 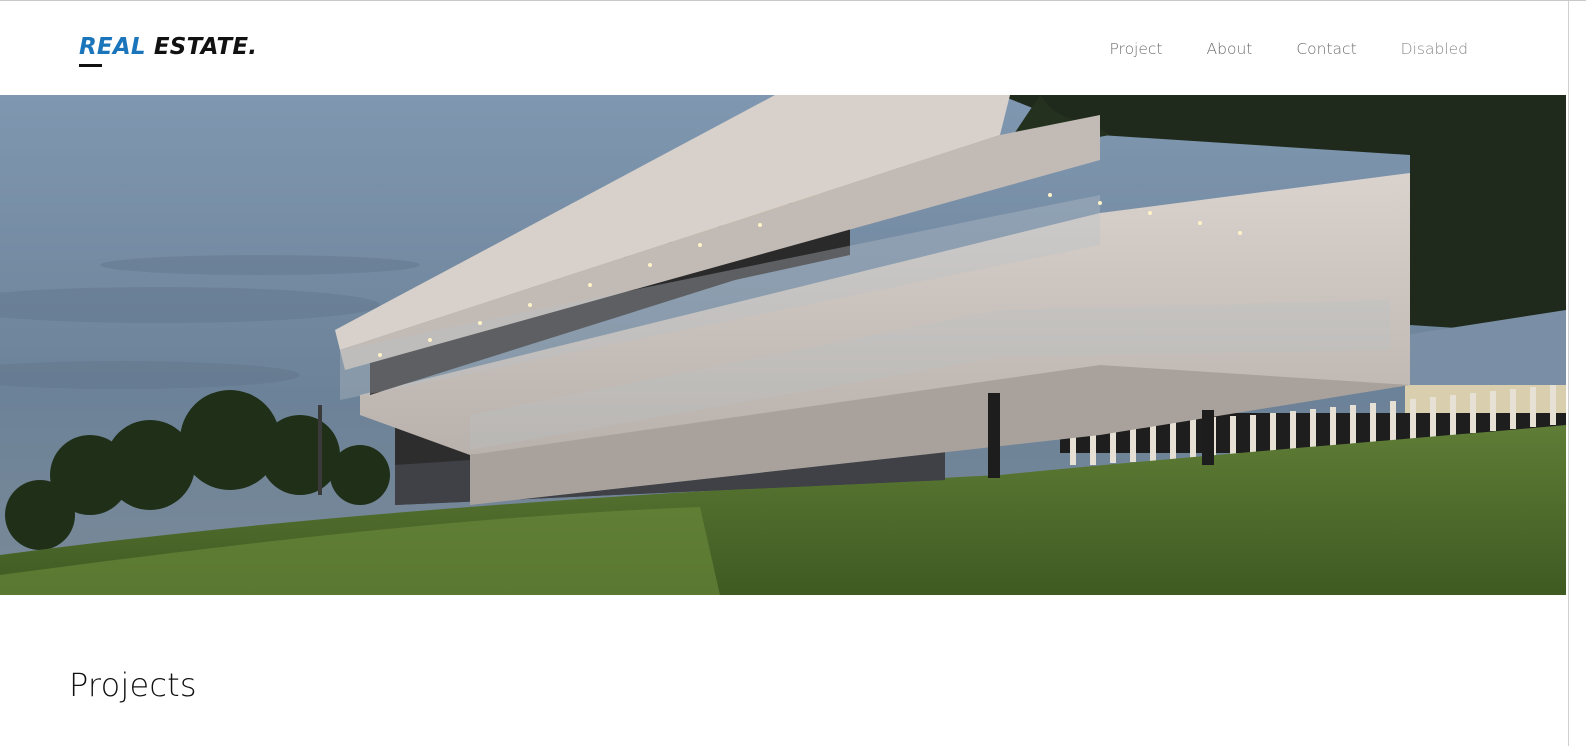 I want to click on nav-links: Project About Contact Disabled, so click(x=1266, y=49).